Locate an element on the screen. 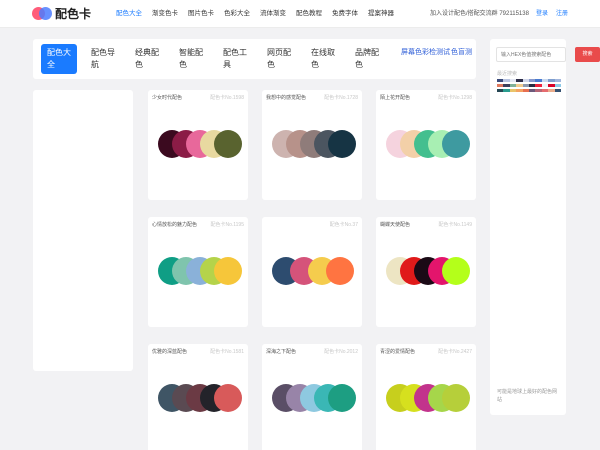 This screenshot has height=450, width=600. palette-number: 配色卡No.1581 is located at coordinates (227, 352).